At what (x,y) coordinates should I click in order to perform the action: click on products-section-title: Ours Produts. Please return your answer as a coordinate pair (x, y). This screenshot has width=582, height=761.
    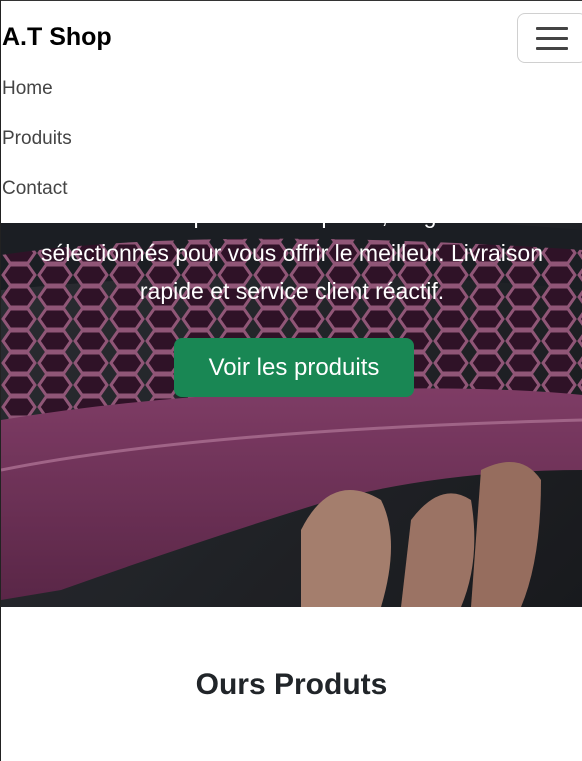
    Looking at the image, I should click on (291, 684).